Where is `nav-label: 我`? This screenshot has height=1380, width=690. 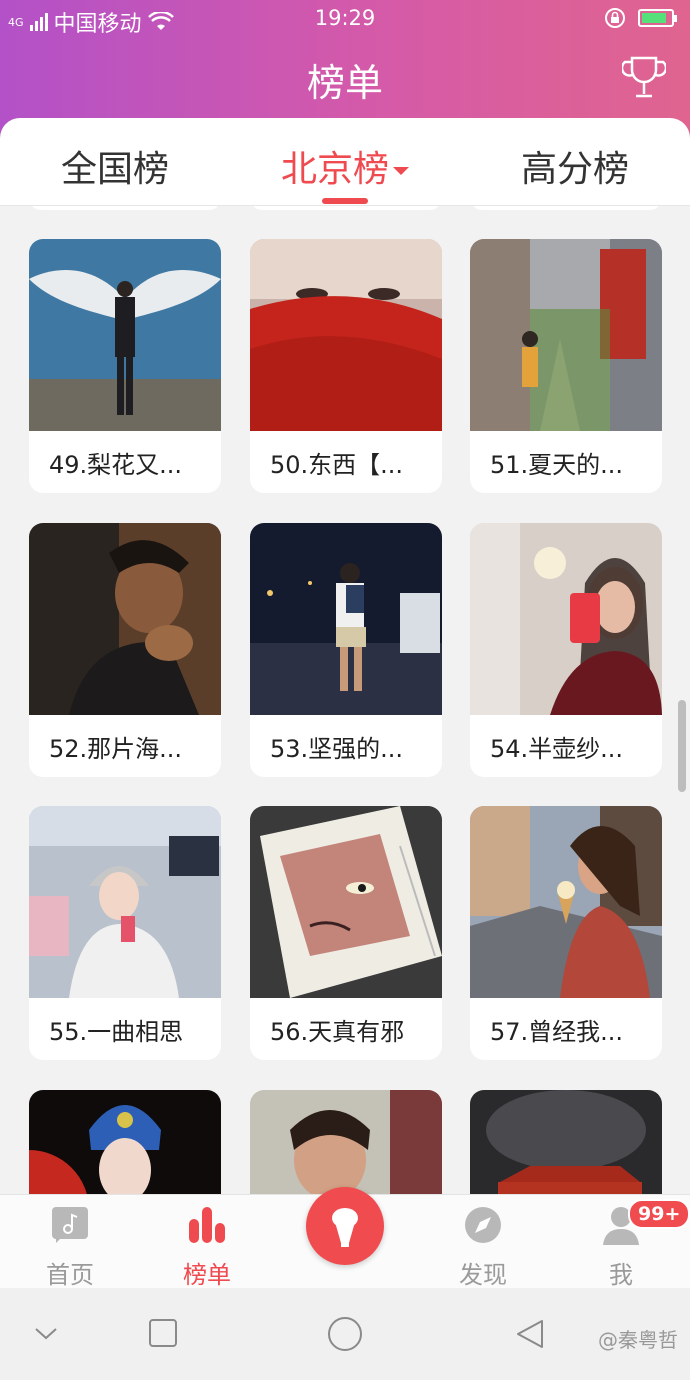
nav-label: 我 is located at coordinates (621, 1275).